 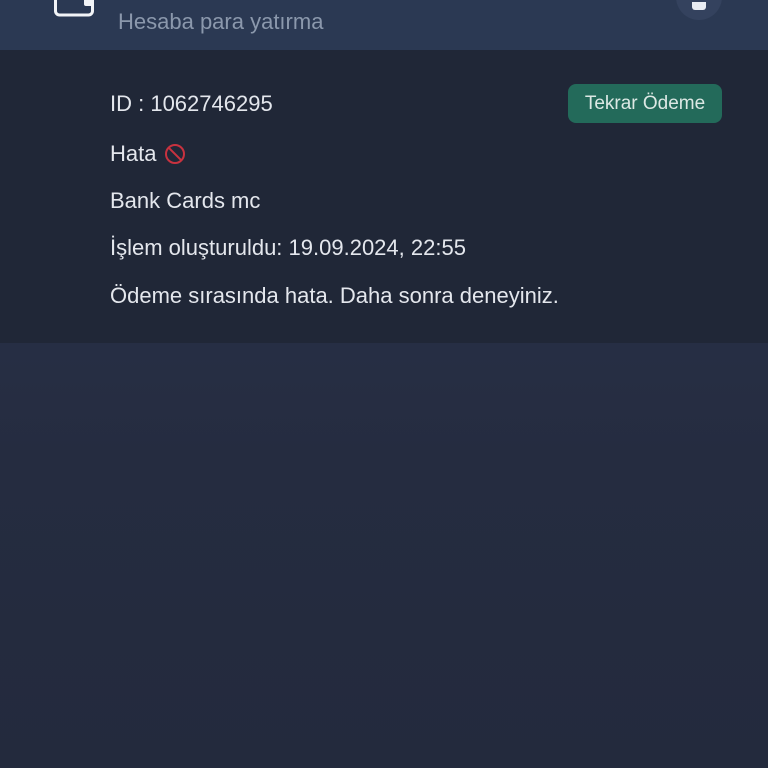 I want to click on retry-payment-button: Tekrar Ödeme, so click(x=645, y=103).